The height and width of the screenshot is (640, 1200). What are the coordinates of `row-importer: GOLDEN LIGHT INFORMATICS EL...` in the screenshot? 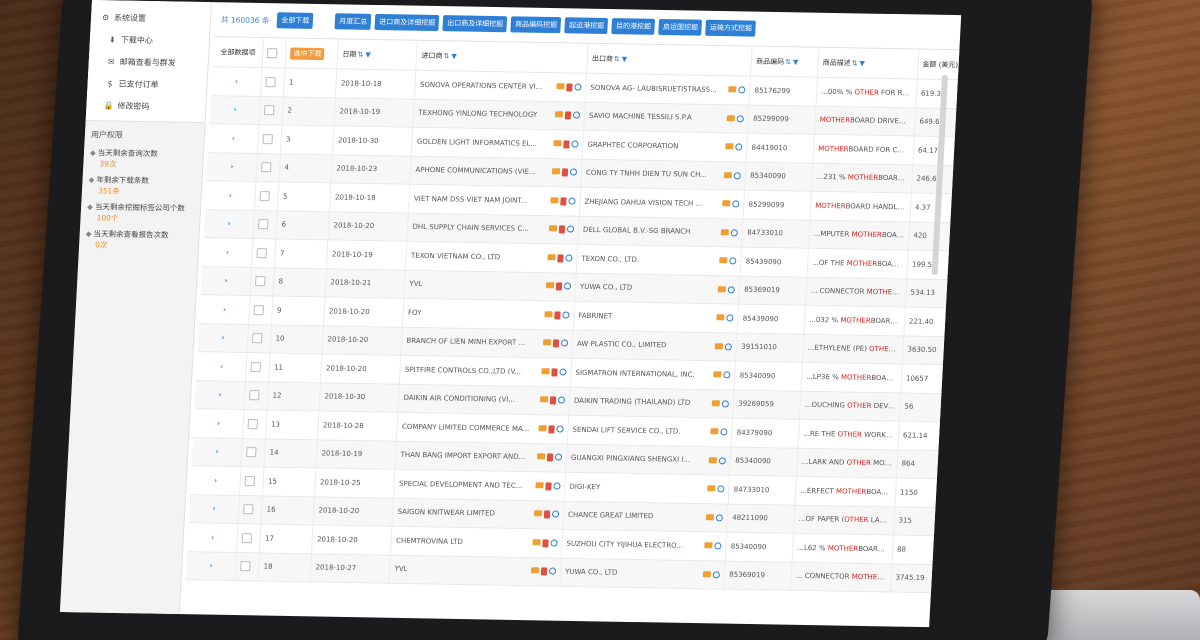 It's located at (497, 143).